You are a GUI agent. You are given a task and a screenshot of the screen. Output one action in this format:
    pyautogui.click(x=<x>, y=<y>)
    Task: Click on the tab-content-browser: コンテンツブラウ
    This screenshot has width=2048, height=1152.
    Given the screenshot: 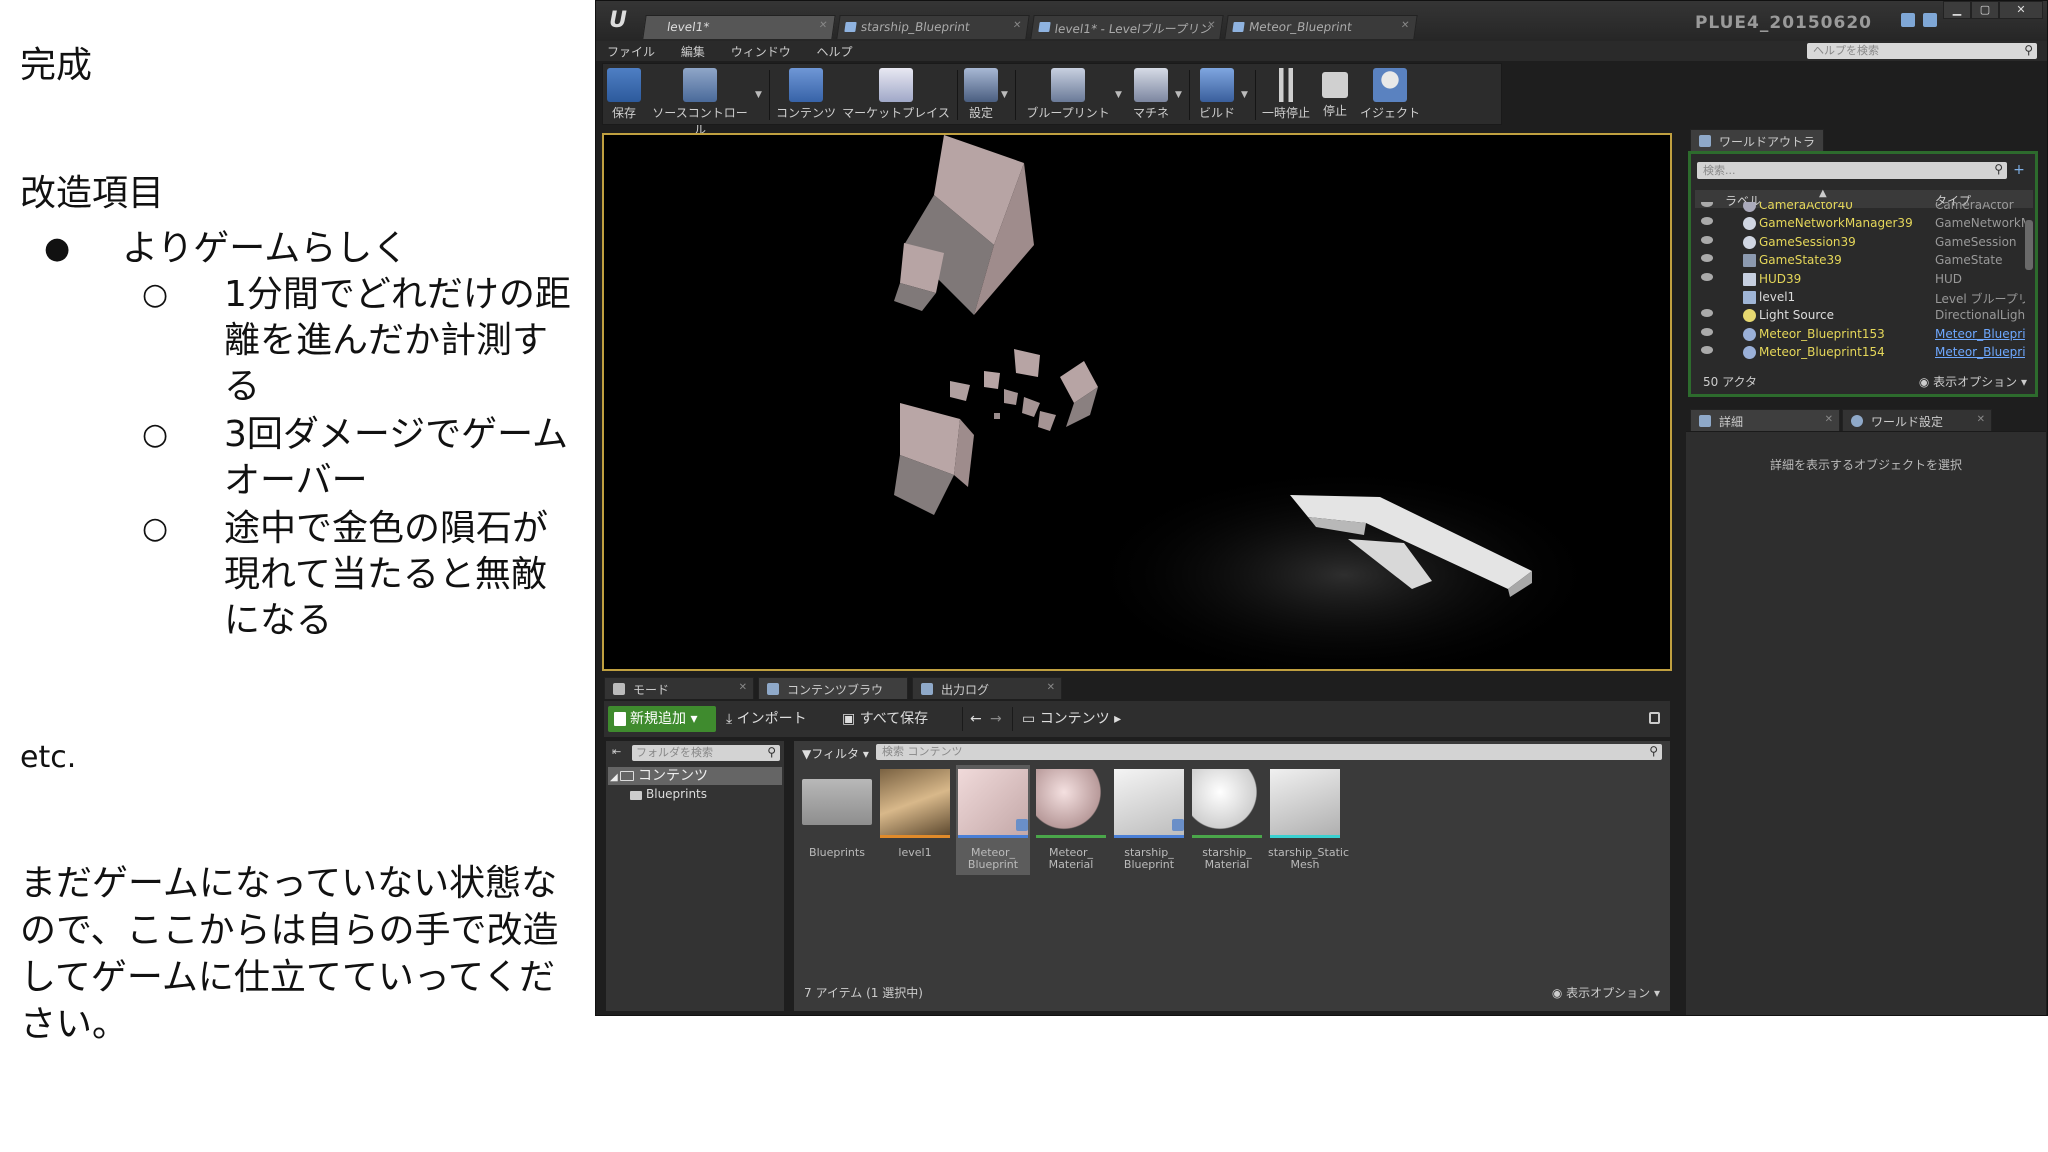 What is the action you would take?
    pyautogui.click(x=833, y=688)
    